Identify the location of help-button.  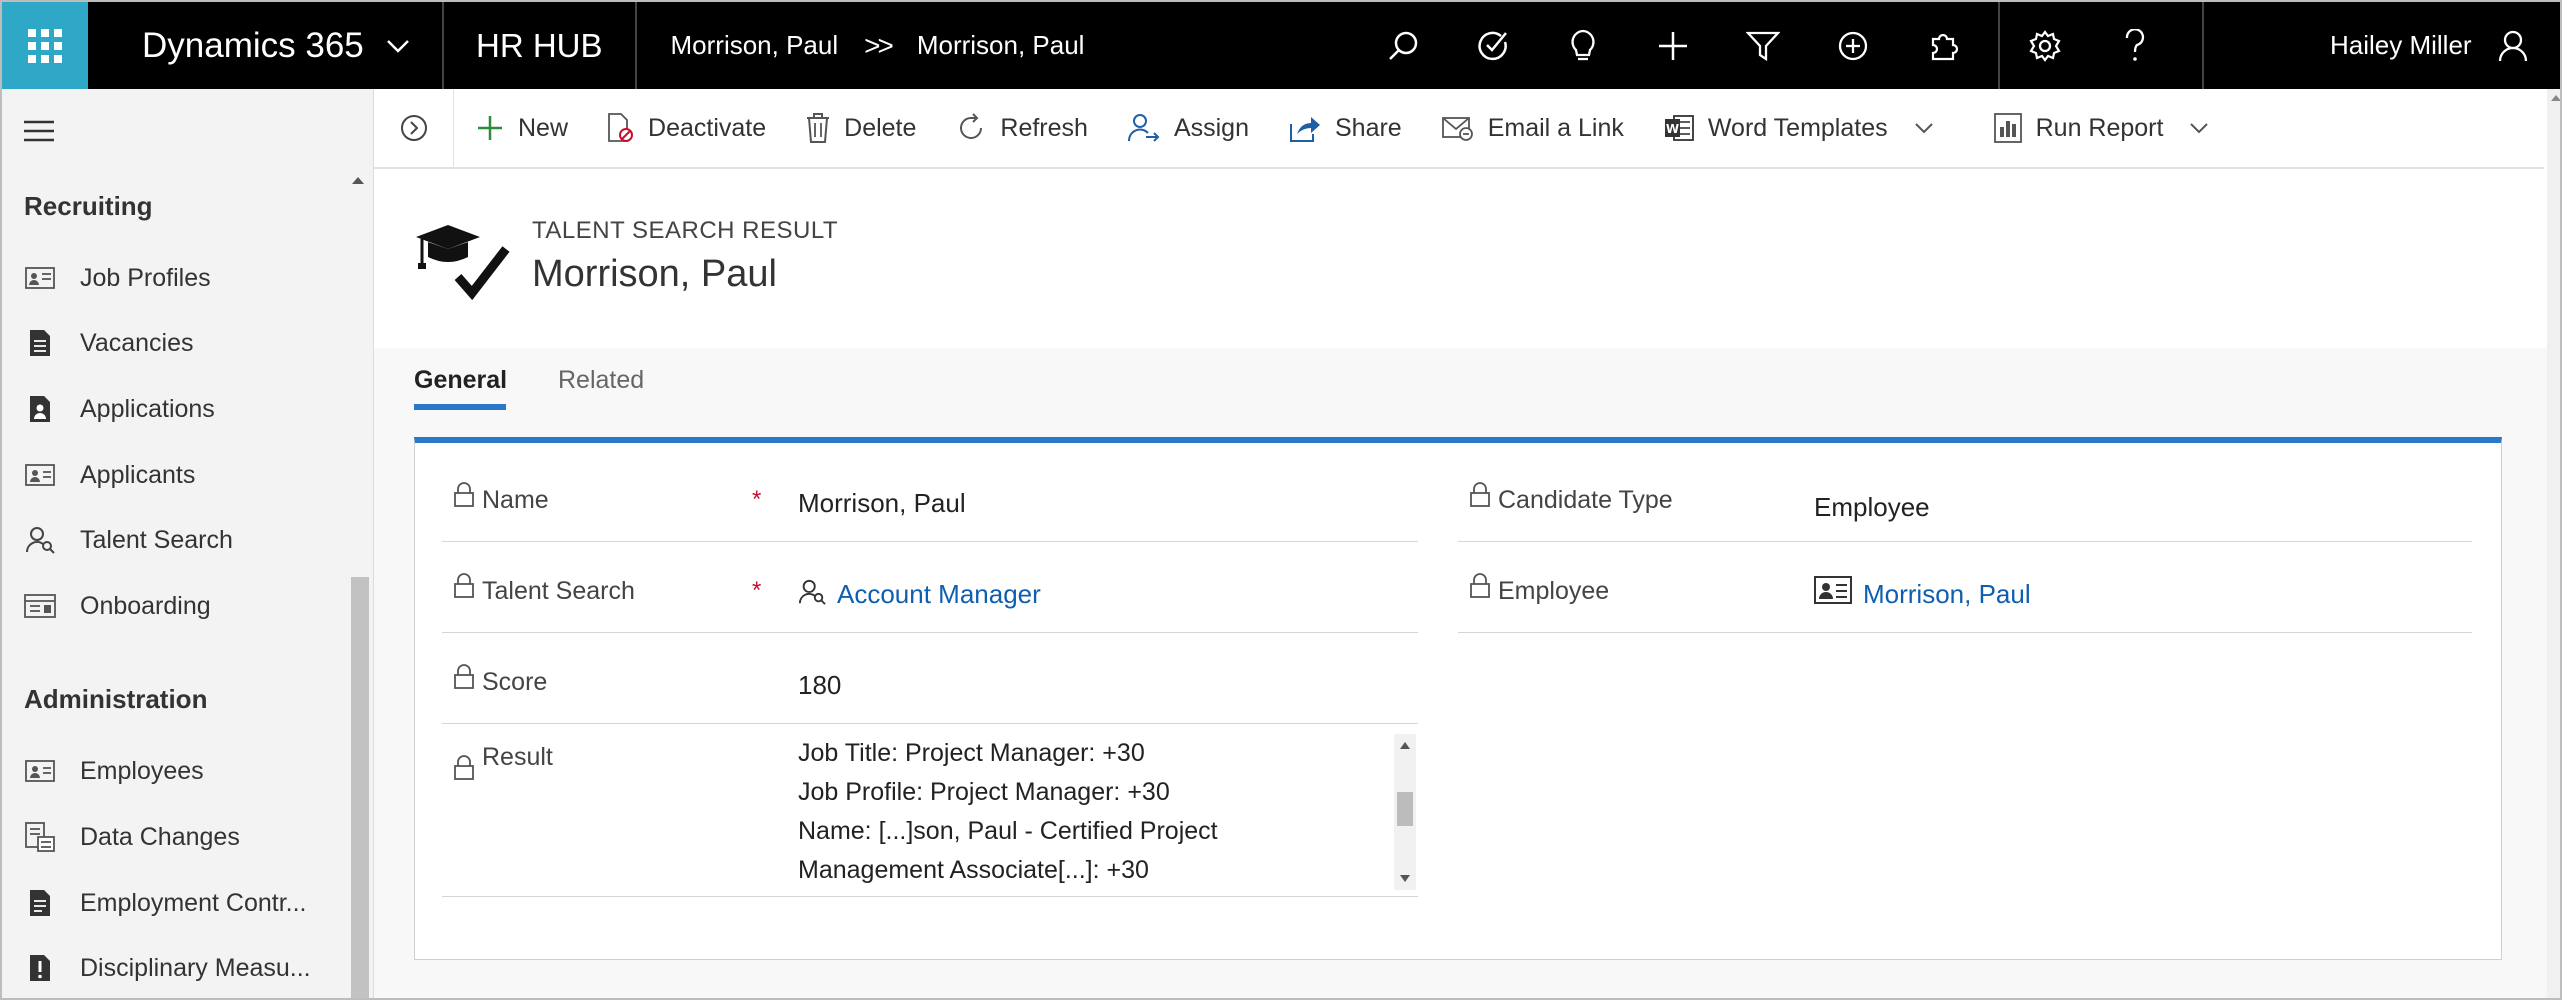
(2135, 45).